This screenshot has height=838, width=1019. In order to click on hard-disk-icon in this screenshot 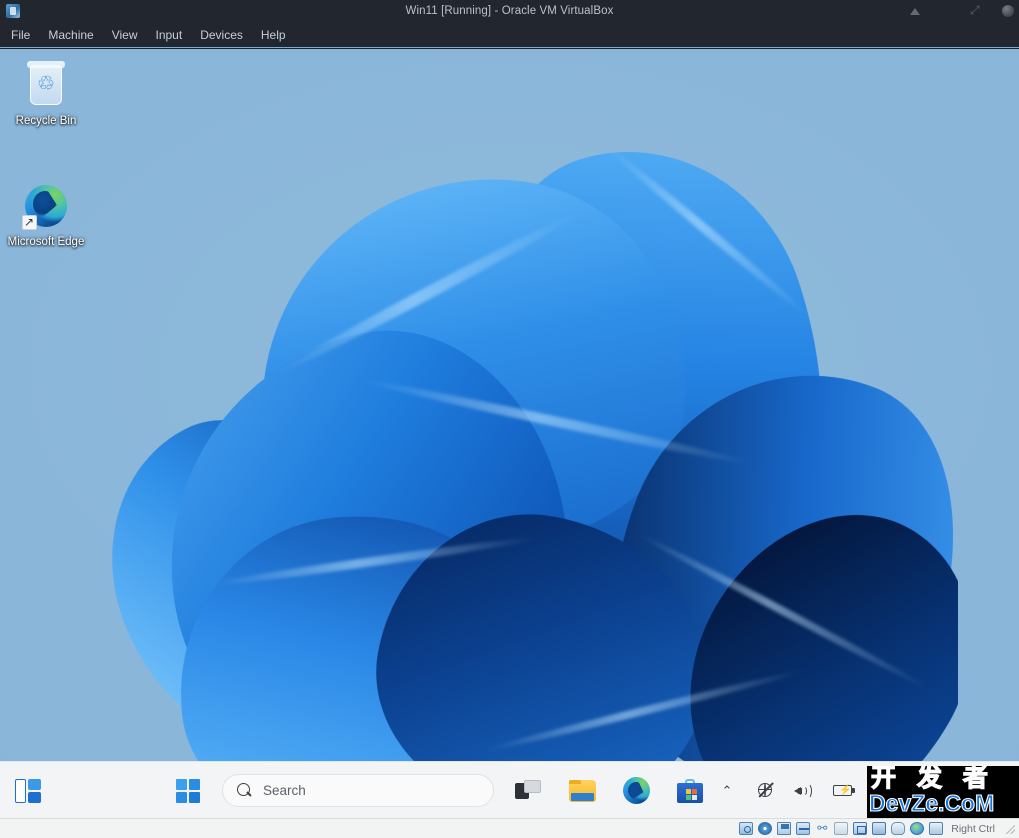, I will do `click(746, 828)`.